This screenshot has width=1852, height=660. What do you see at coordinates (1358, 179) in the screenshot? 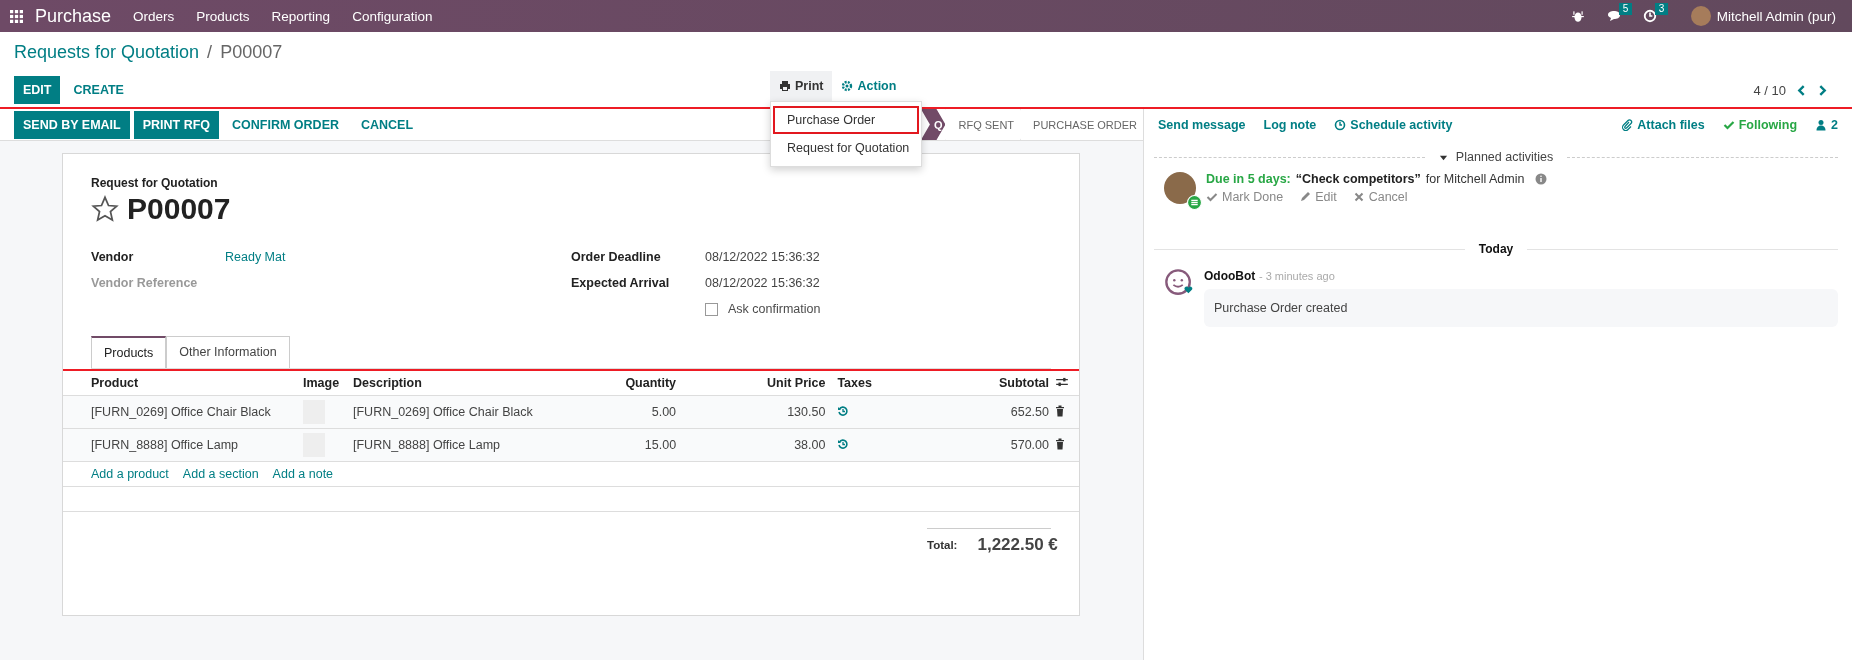
I see `activity-summary: “Check competitors”` at bounding box center [1358, 179].